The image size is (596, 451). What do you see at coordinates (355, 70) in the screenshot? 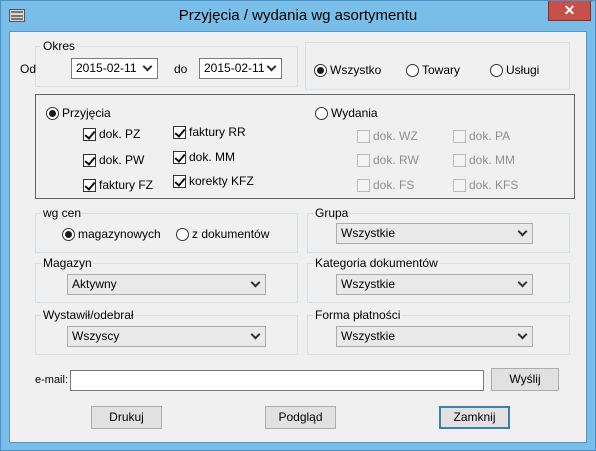
I see `radio-wszystko-label: Wszystko` at bounding box center [355, 70].